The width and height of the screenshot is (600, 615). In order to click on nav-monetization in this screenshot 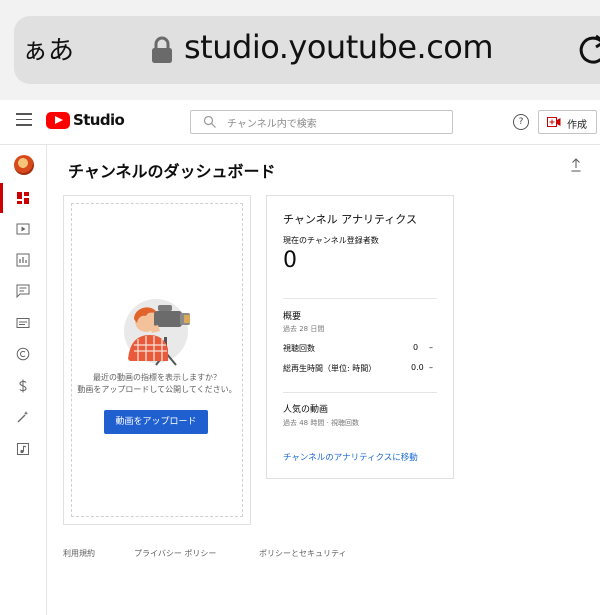, I will do `click(23, 386)`.